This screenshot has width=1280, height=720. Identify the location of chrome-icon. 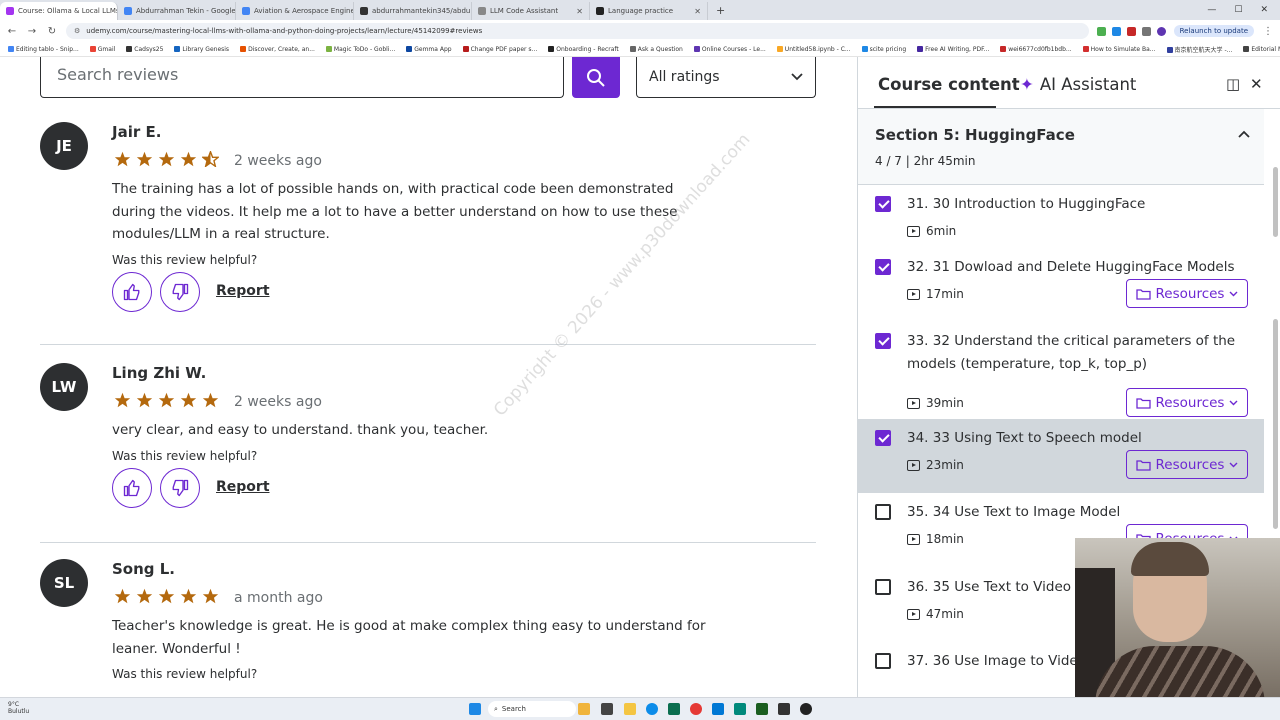
(696, 709).